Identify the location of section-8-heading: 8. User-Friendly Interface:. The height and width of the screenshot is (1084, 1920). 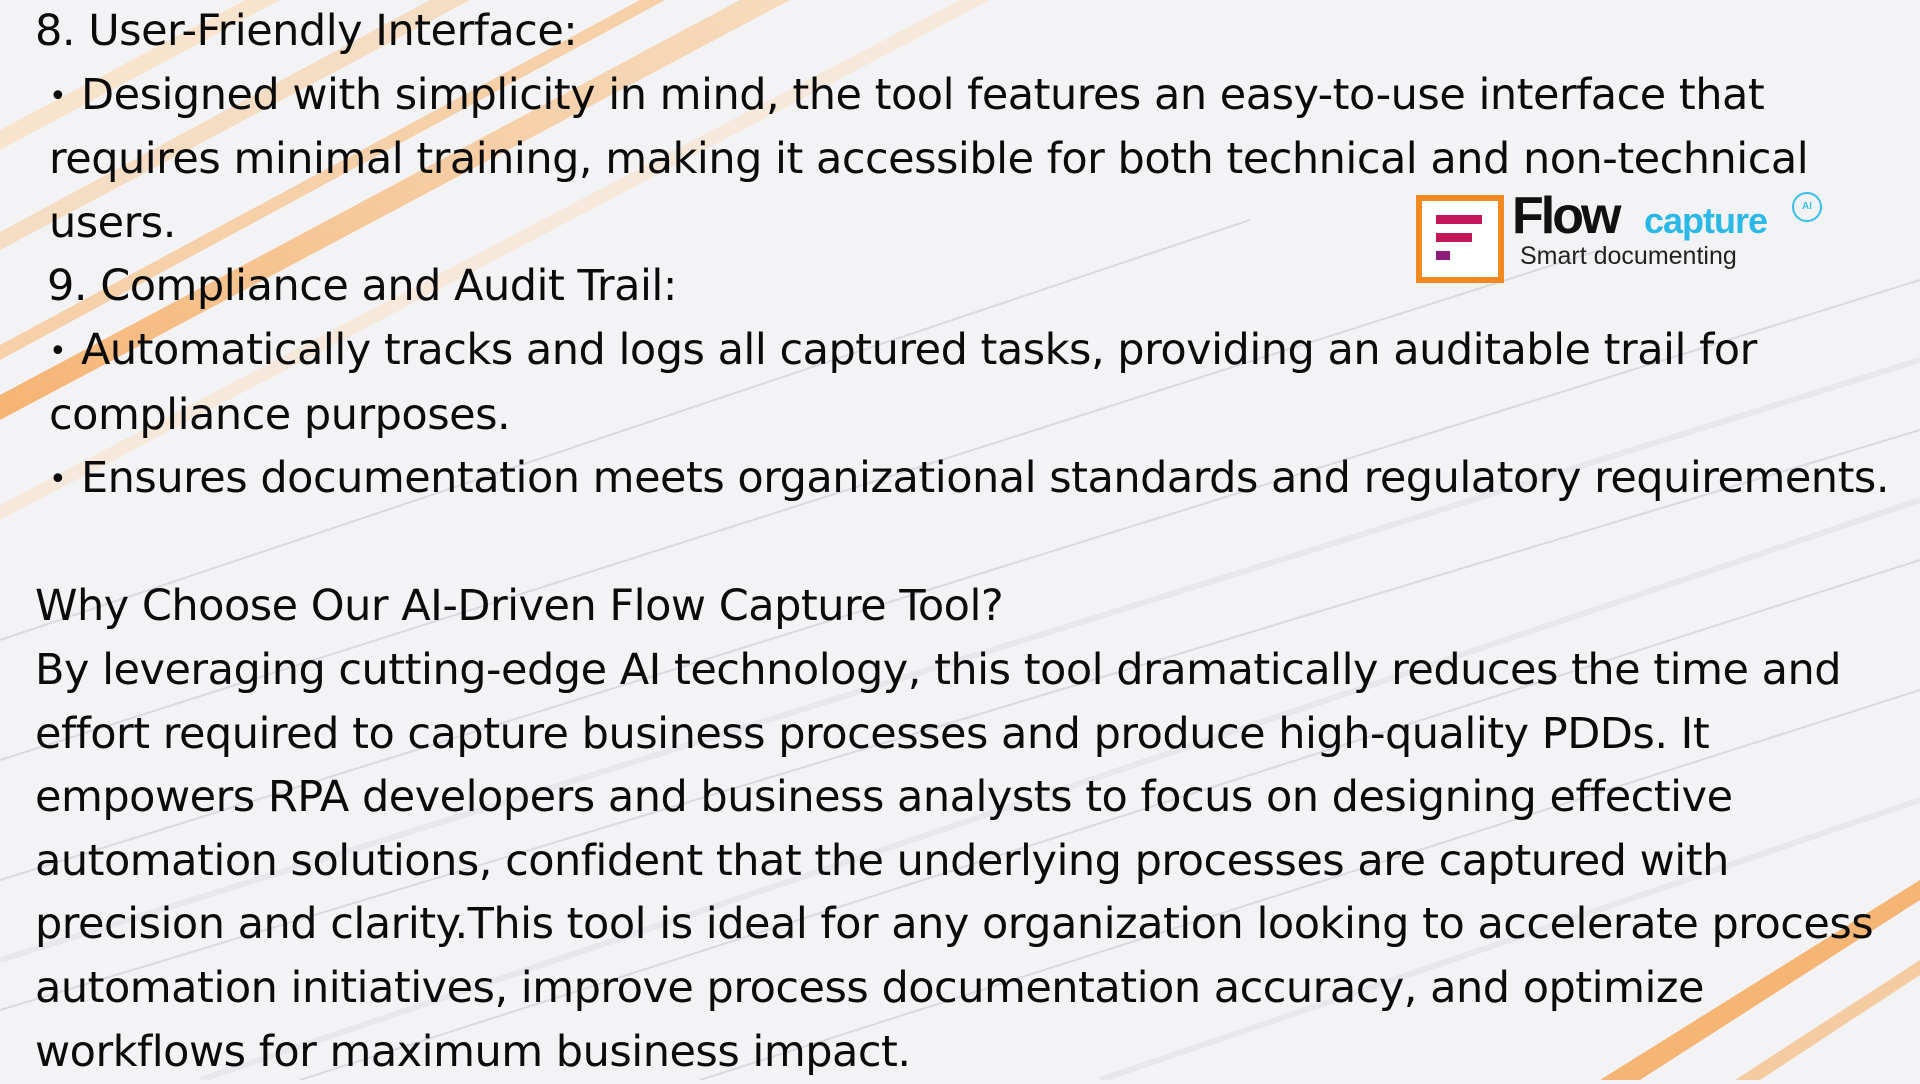
(306, 31).